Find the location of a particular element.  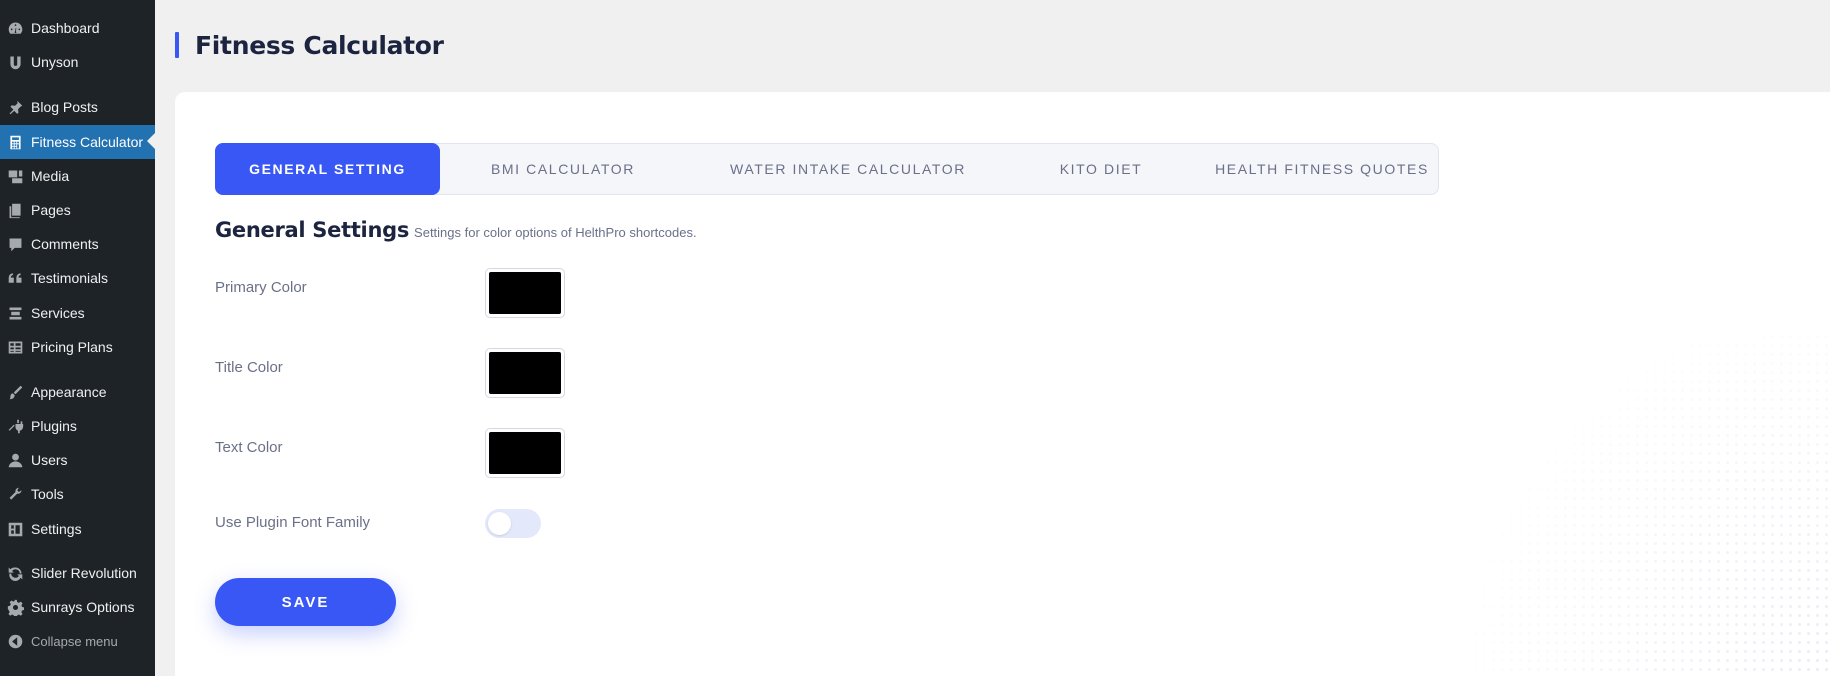

text-color-swatch is located at coordinates (525, 453).